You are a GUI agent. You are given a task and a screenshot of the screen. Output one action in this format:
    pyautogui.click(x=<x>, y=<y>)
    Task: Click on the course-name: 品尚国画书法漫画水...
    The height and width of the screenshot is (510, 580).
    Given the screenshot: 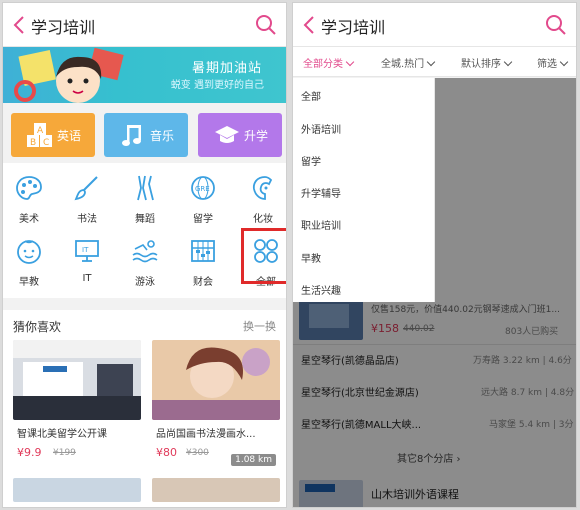 What is the action you would take?
    pyautogui.click(x=206, y=434)
    